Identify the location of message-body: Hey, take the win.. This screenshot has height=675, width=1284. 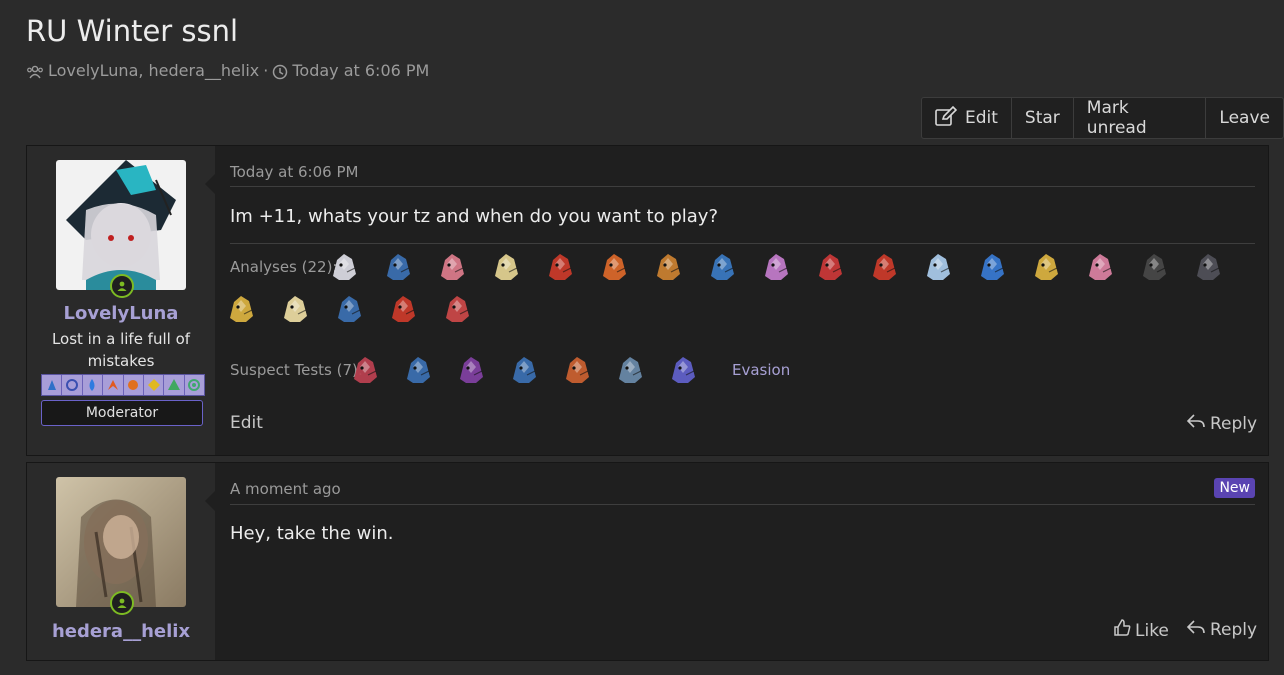
(312, 533).